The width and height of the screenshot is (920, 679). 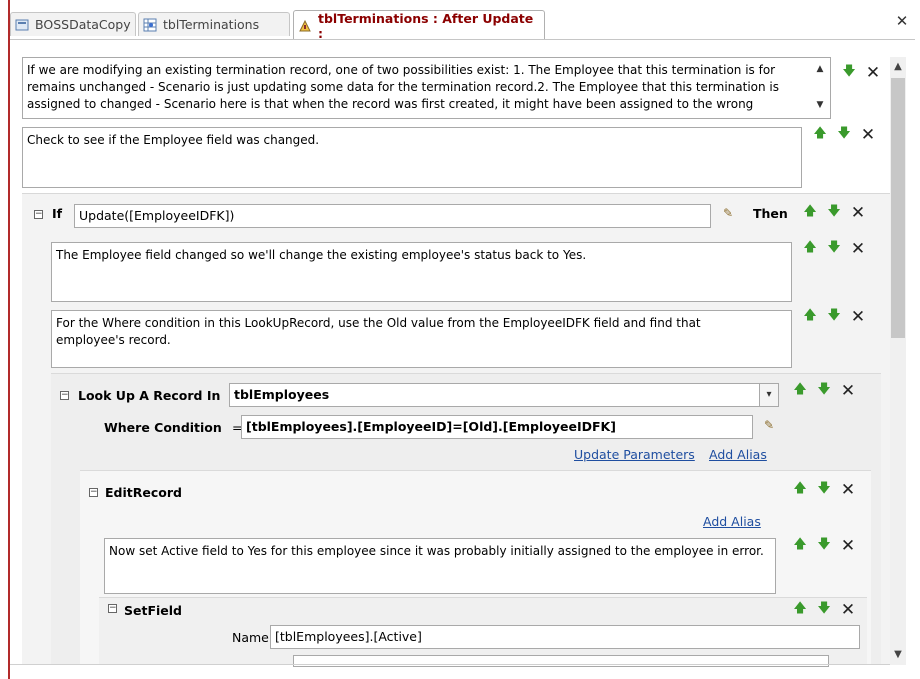 What do you see at coordinates (898, 67) in the screenshot?
I see `scroll-up-icon: ▲` at bounding box center [898, 67].